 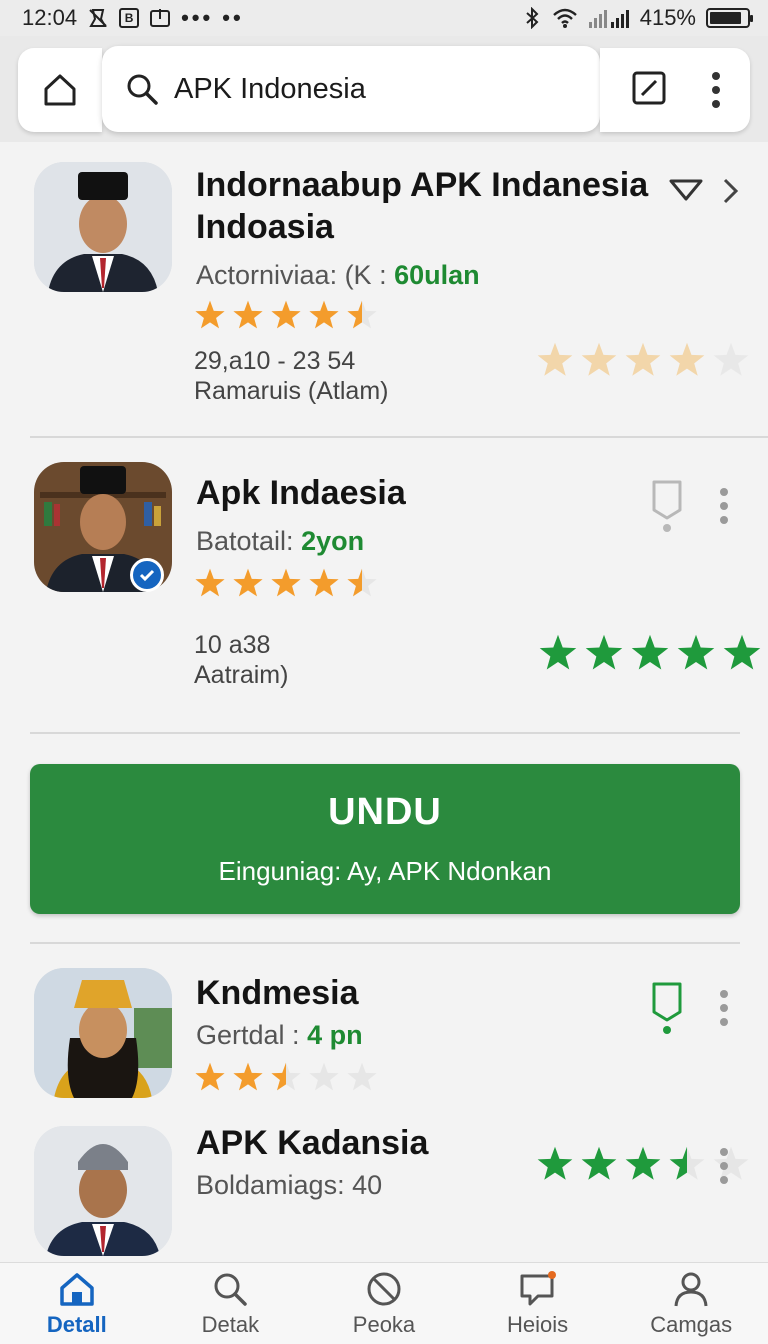 I want to click on search-bar: APK Indonesia, so click(x=351, y=89).